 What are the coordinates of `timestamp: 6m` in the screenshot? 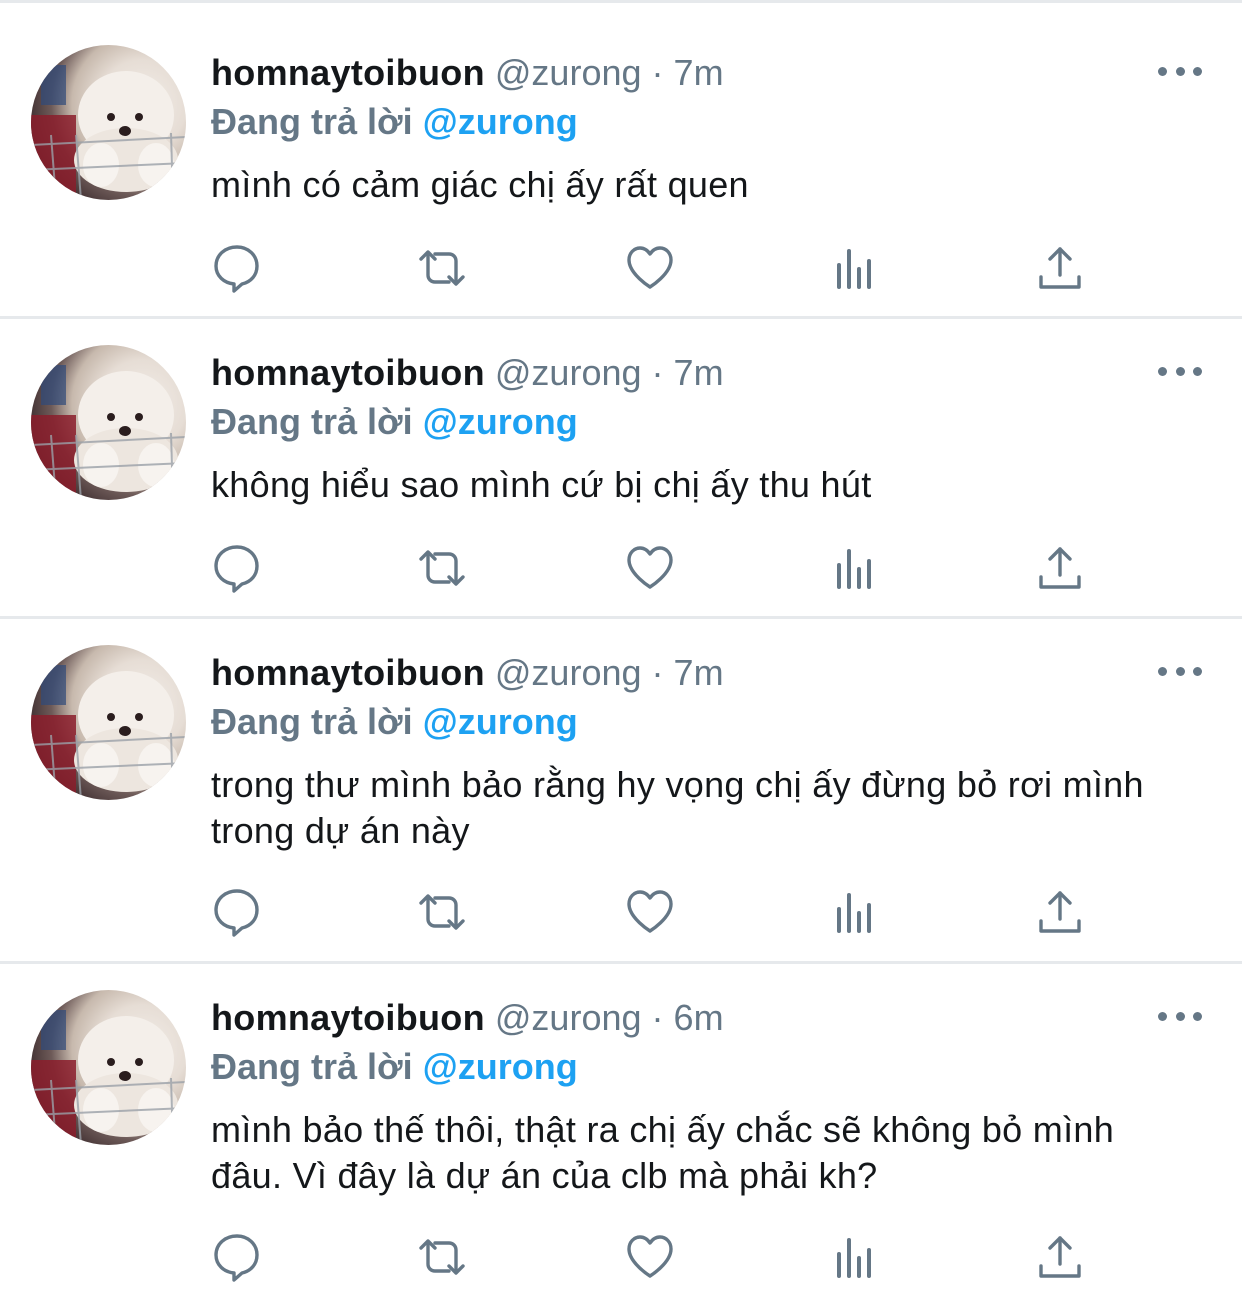 It's located at (699, 1017).